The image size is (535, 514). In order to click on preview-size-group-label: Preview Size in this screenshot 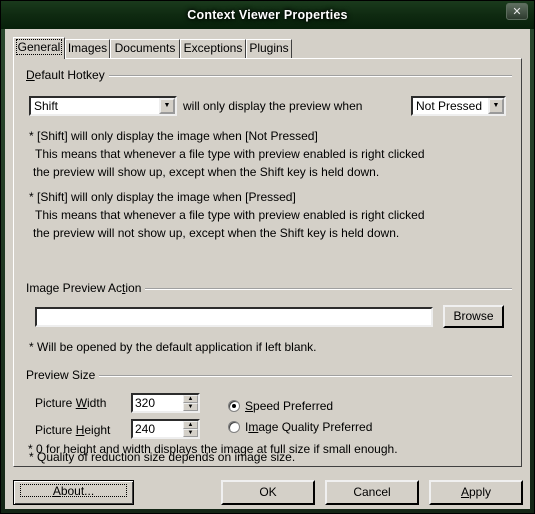, I will do `click(63, 375)`.